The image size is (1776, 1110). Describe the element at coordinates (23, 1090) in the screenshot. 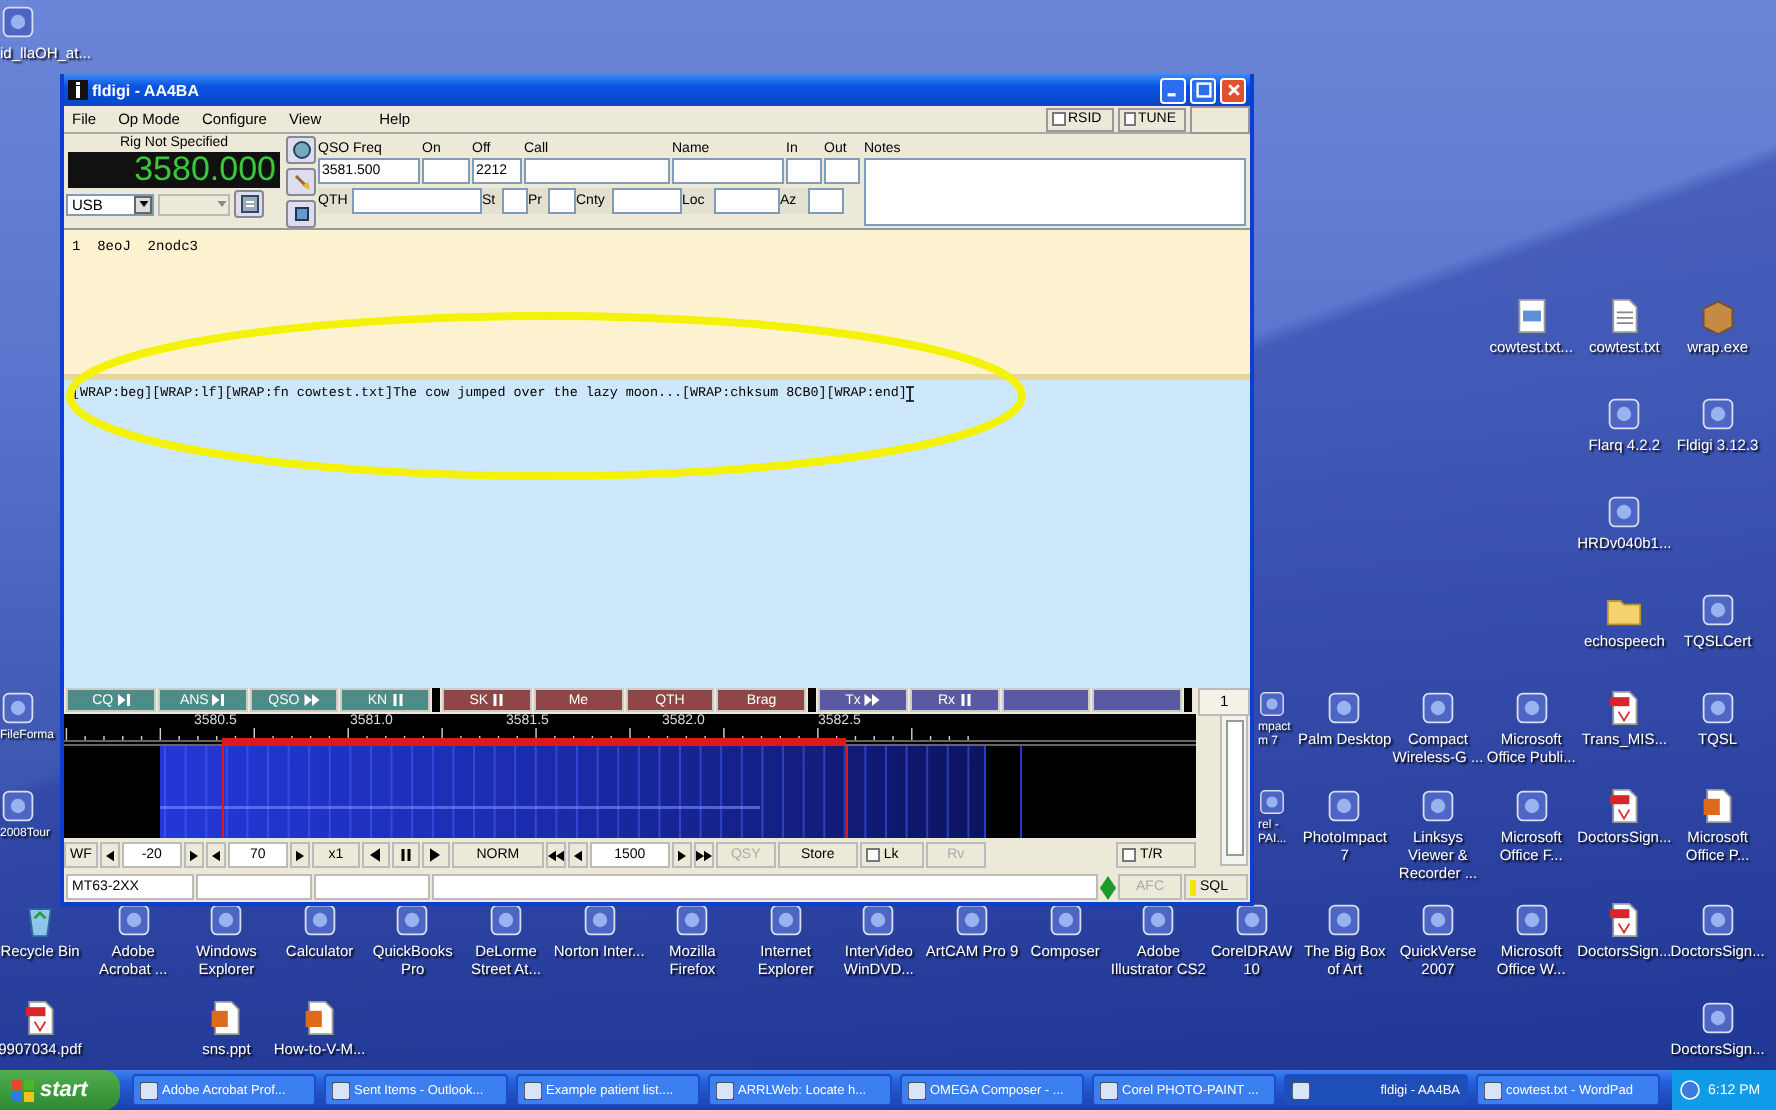

I see `windows-logo-icon` at that location.